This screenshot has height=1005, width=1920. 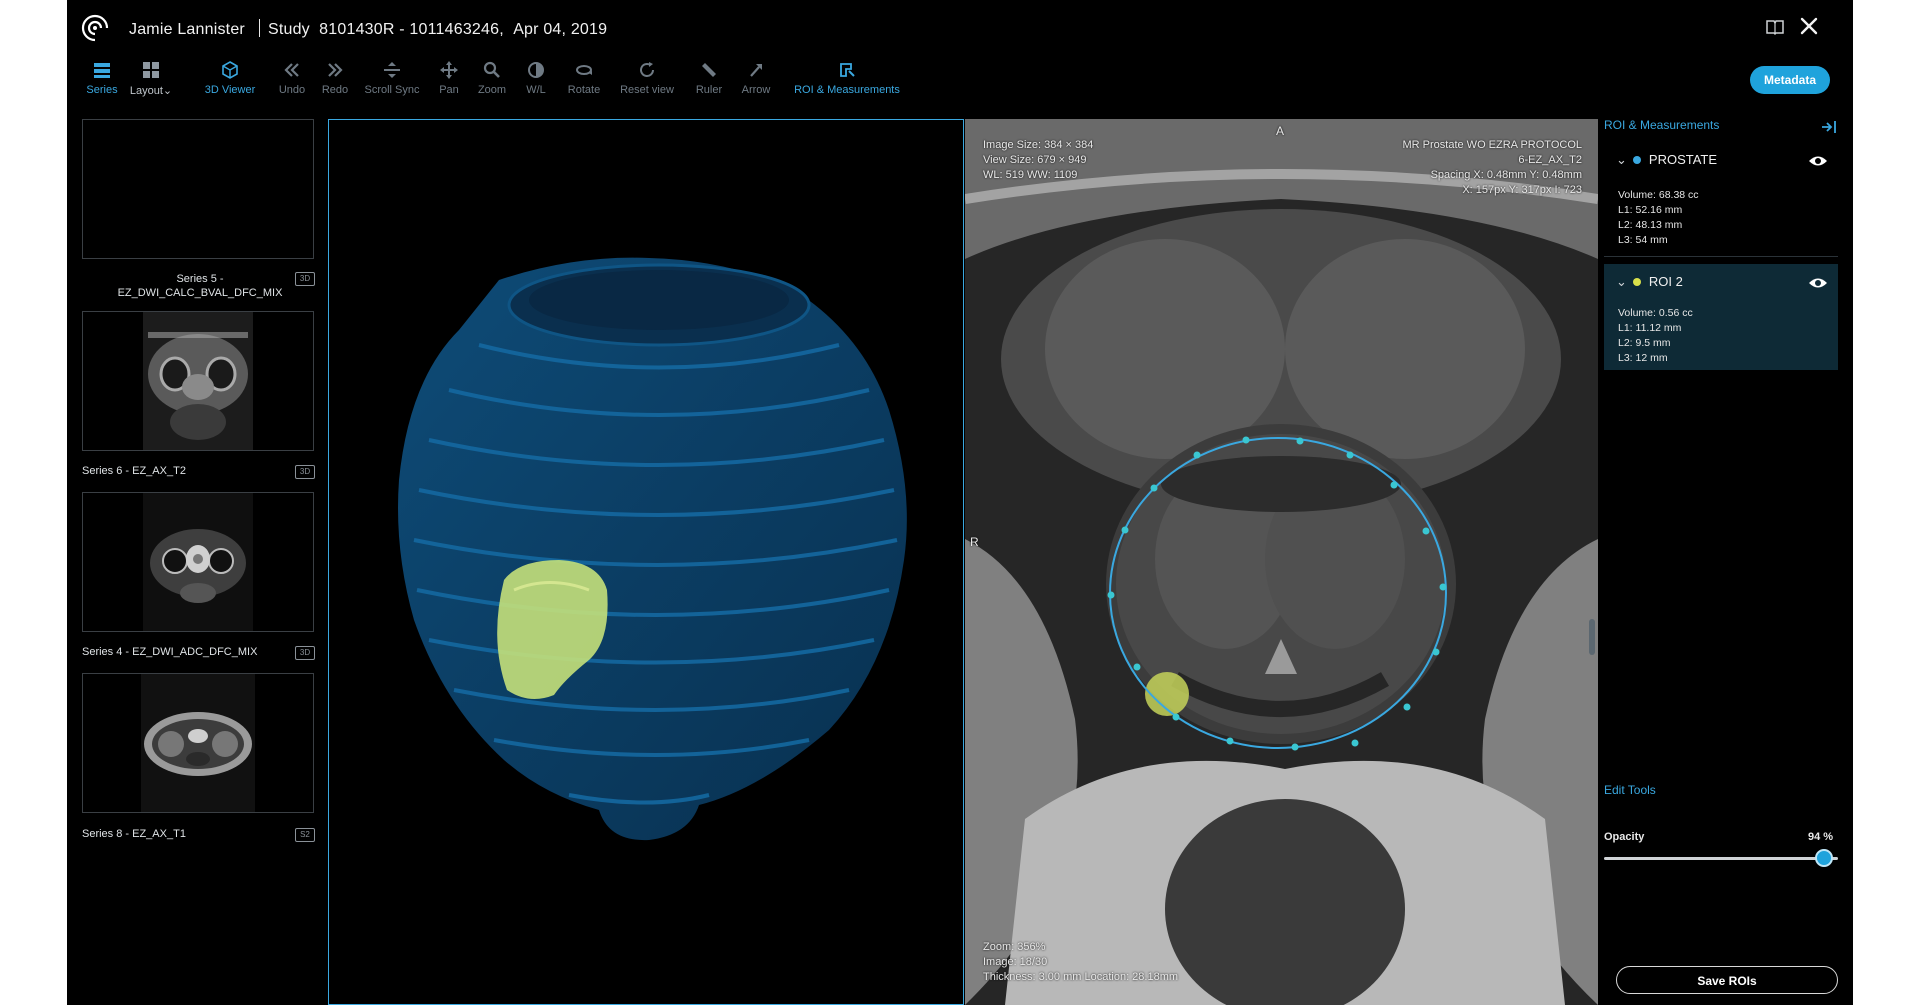 What do you see at coordinates (709, 78) in the screenshot?
I see `toolbar-ruler-button: Ruler` at bounding box center [709, 78].